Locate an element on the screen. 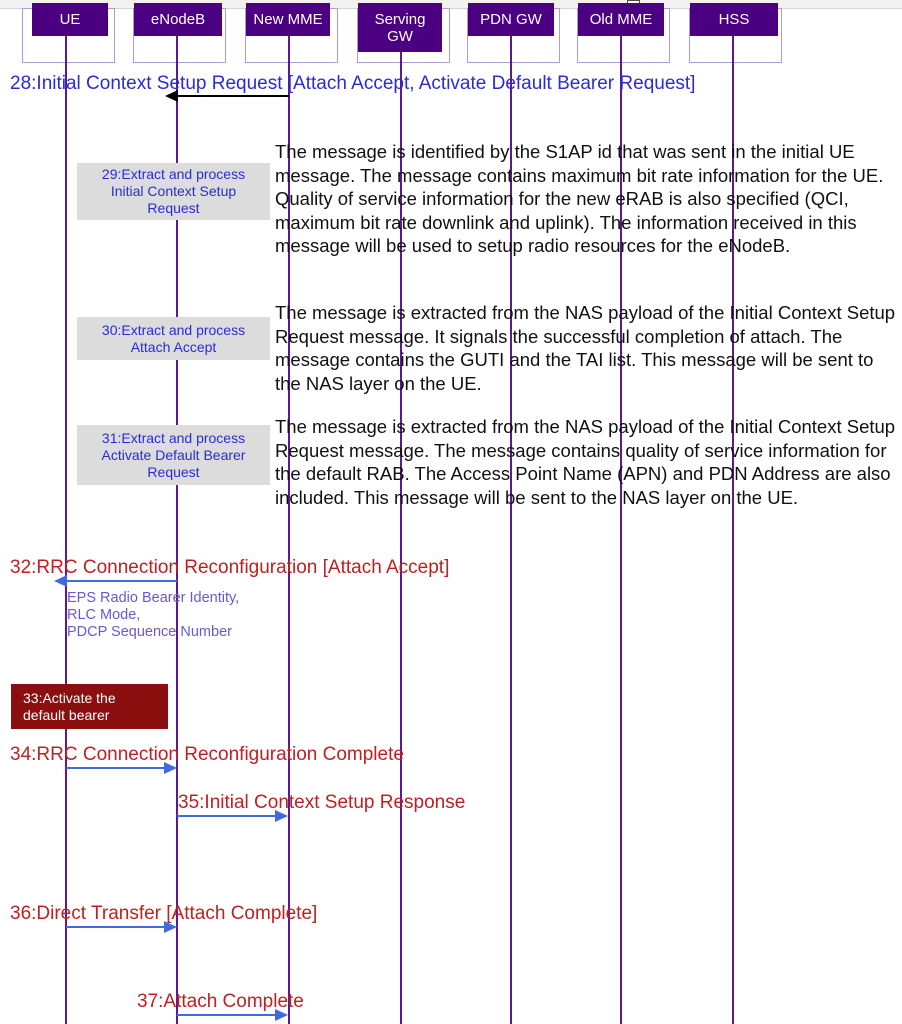 The height and width of the screenshot is (1024, 902). participant-label-old-mme: Old MME is located at coordinates (621, 19).